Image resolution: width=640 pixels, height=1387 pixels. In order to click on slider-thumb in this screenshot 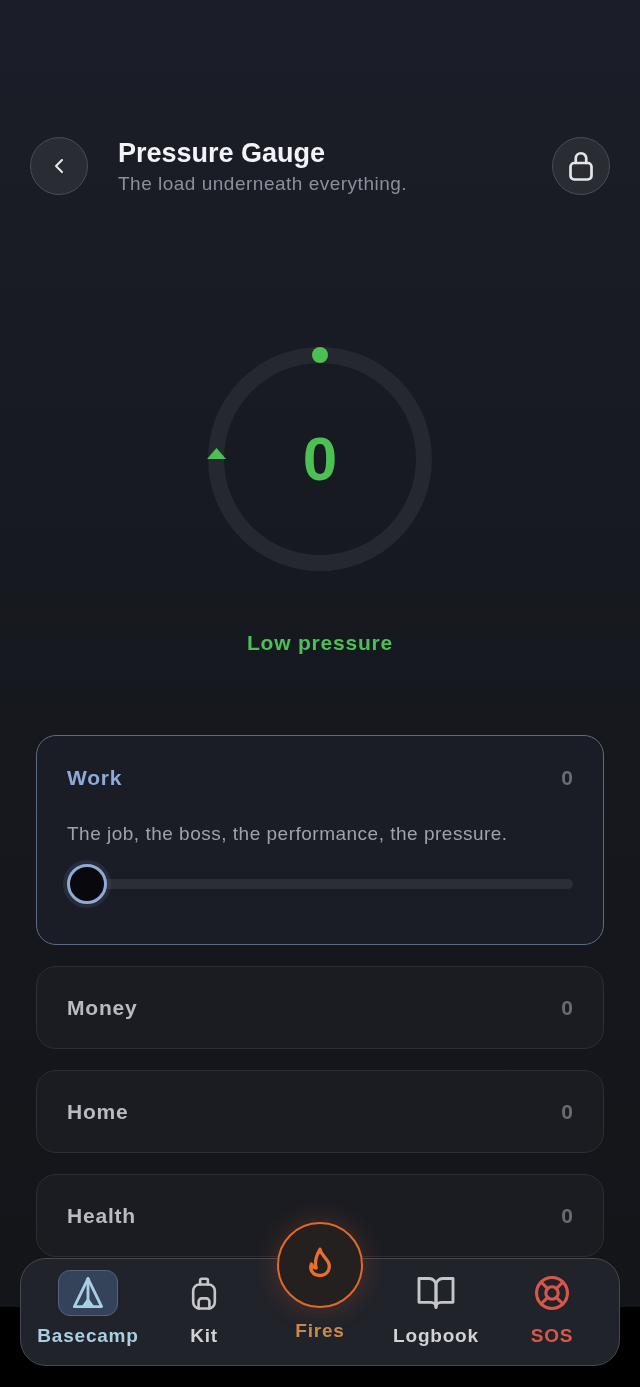, I will do `click(87, 884)`.